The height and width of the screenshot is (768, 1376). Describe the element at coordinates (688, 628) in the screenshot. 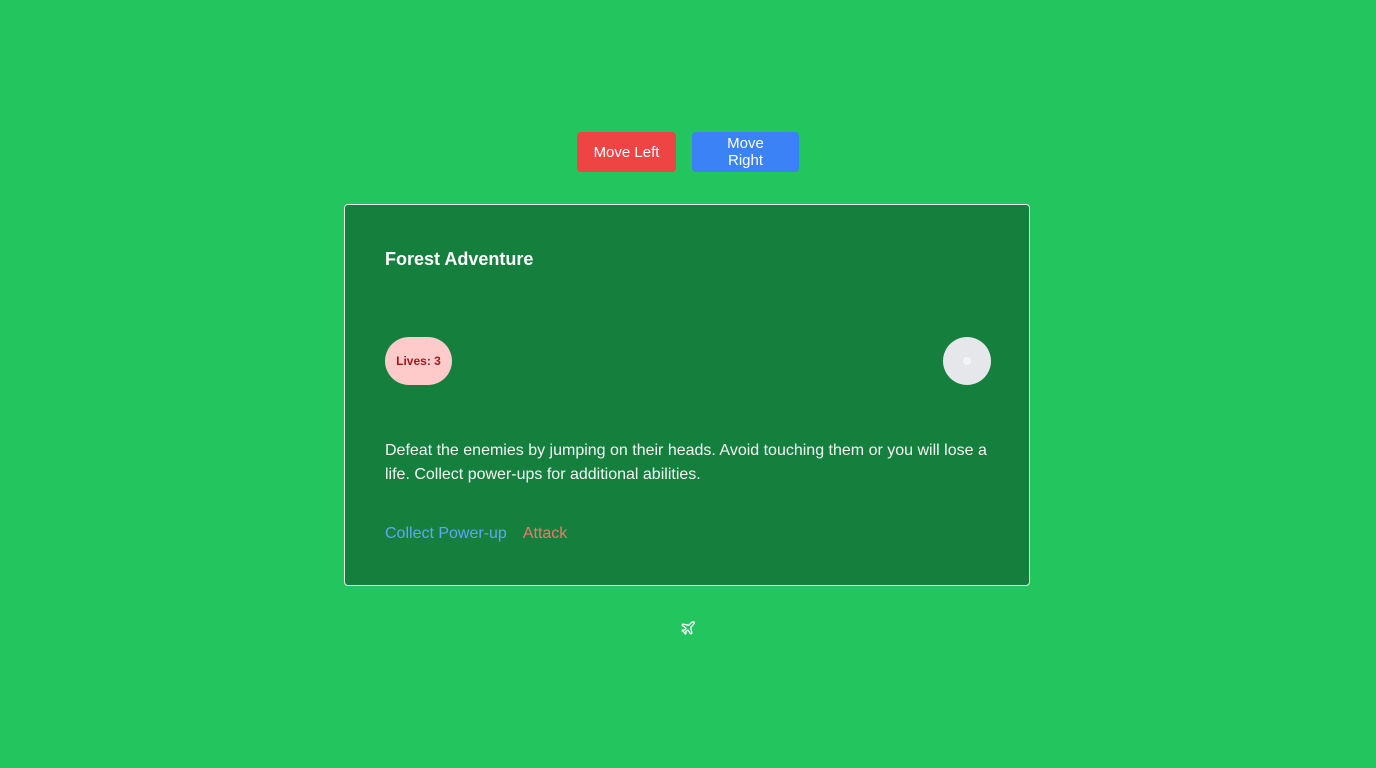

I see `plane-icon` at that location.